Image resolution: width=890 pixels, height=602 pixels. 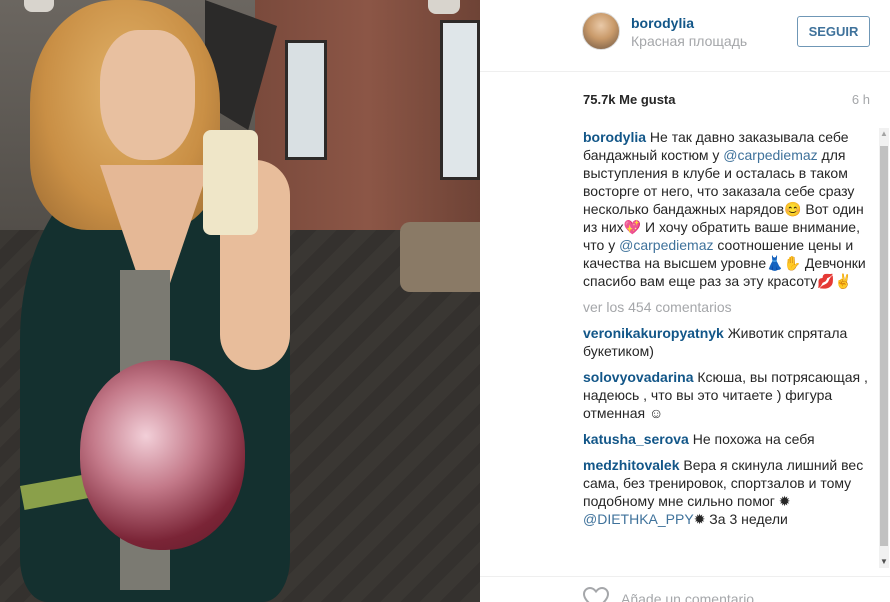 I want to click on scrollbar-thumb, so click(x=884, y=346).